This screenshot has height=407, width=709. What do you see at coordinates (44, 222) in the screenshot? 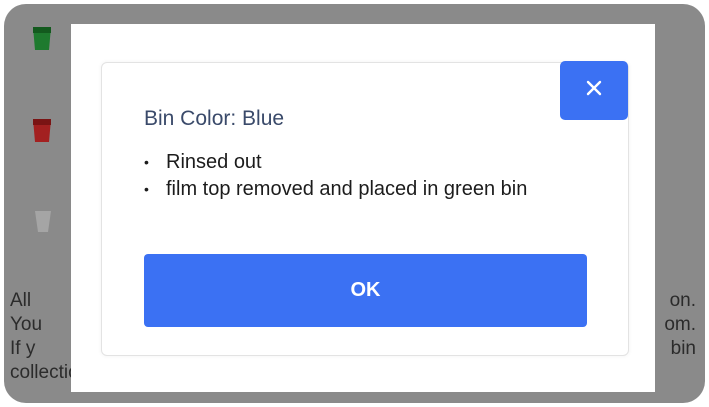
I see `gray-bin-icon` at bounding box center [44, 222].